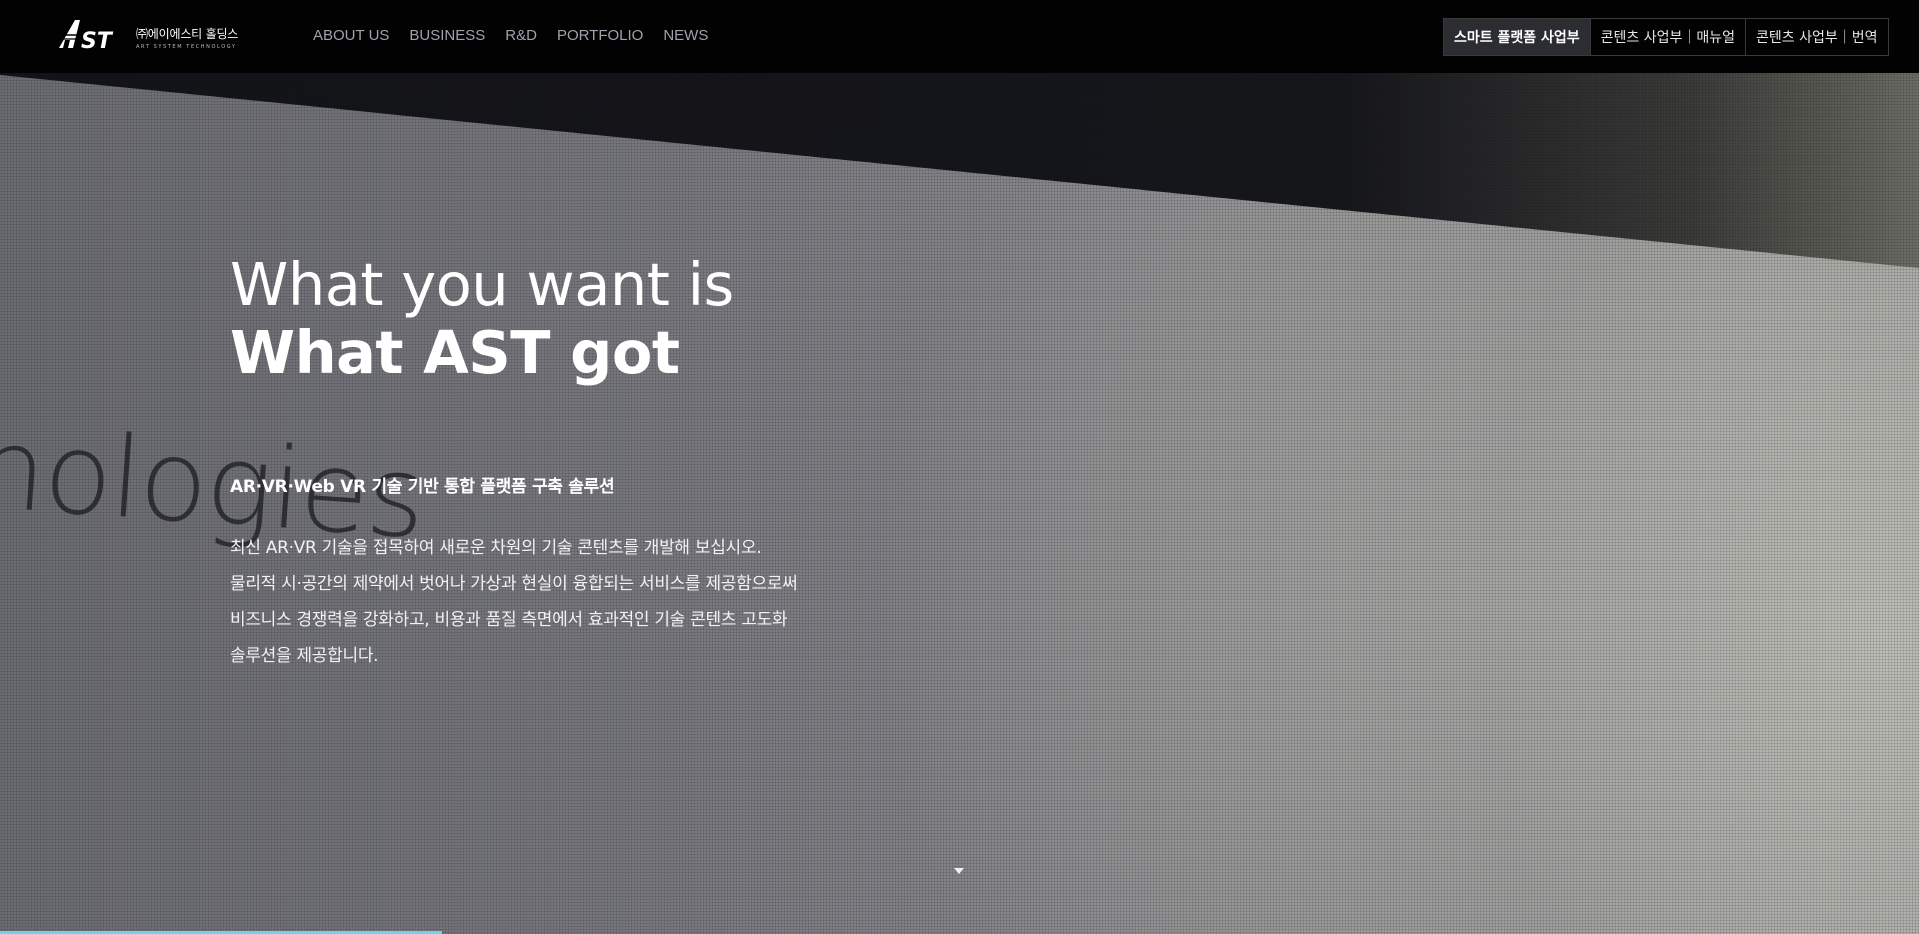 This screenshot has height=934, width=1919. I want to click on hero-headline: What you want is What AST got, so click(482, 319).